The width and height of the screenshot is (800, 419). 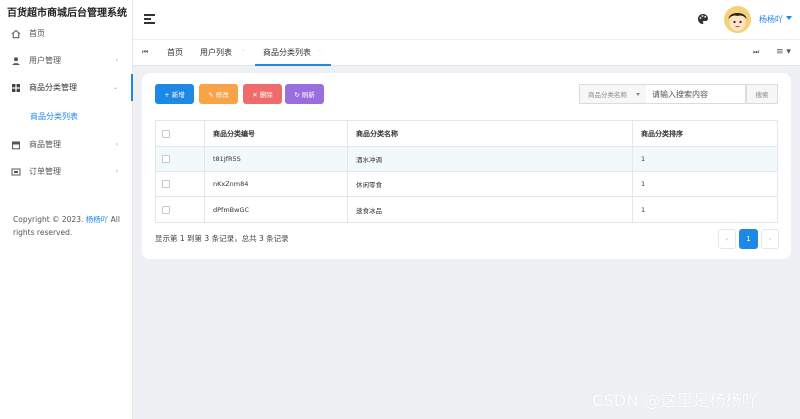 I want to click on column-header: 商品分类排序, so click(x=705, y=133).